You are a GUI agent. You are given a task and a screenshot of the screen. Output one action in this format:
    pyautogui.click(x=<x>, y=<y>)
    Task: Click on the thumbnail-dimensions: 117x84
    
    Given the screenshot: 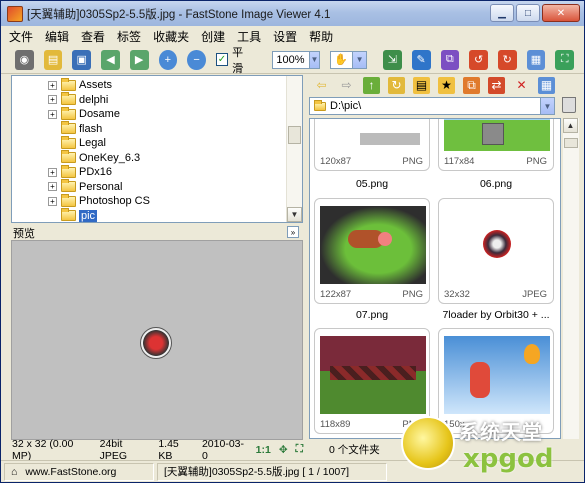 What is the action you would take?
    pyautogui.click(x=459, y=161)
    